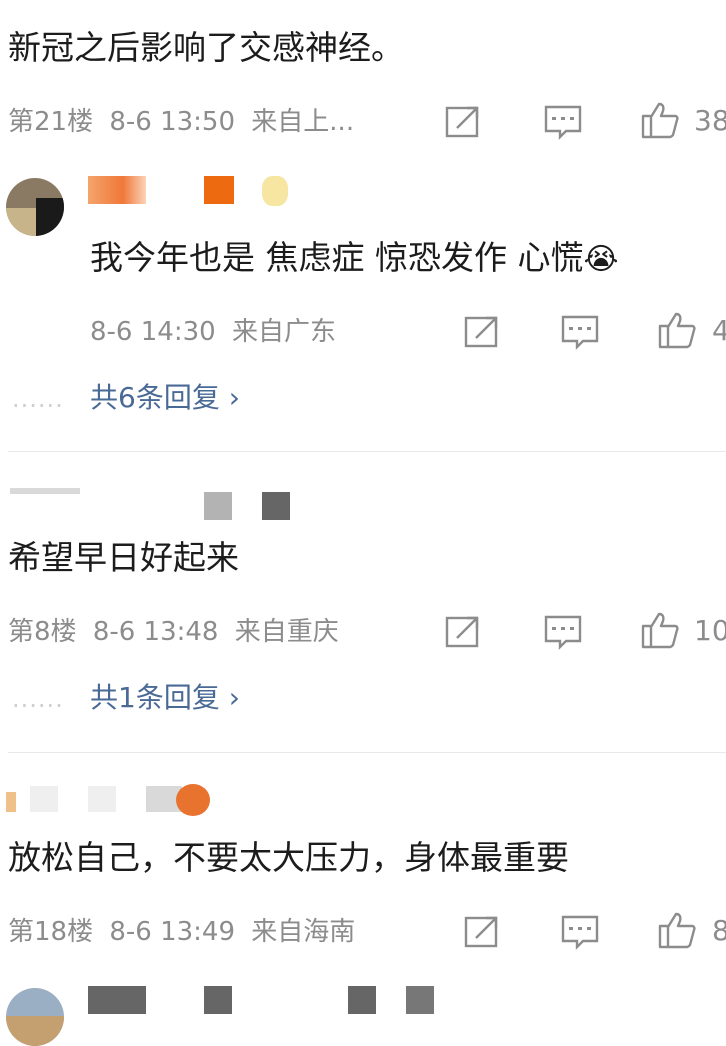 The width and height of the screenshot is (726, 1046). I want to click on cut-off-text, so click(120, 1).